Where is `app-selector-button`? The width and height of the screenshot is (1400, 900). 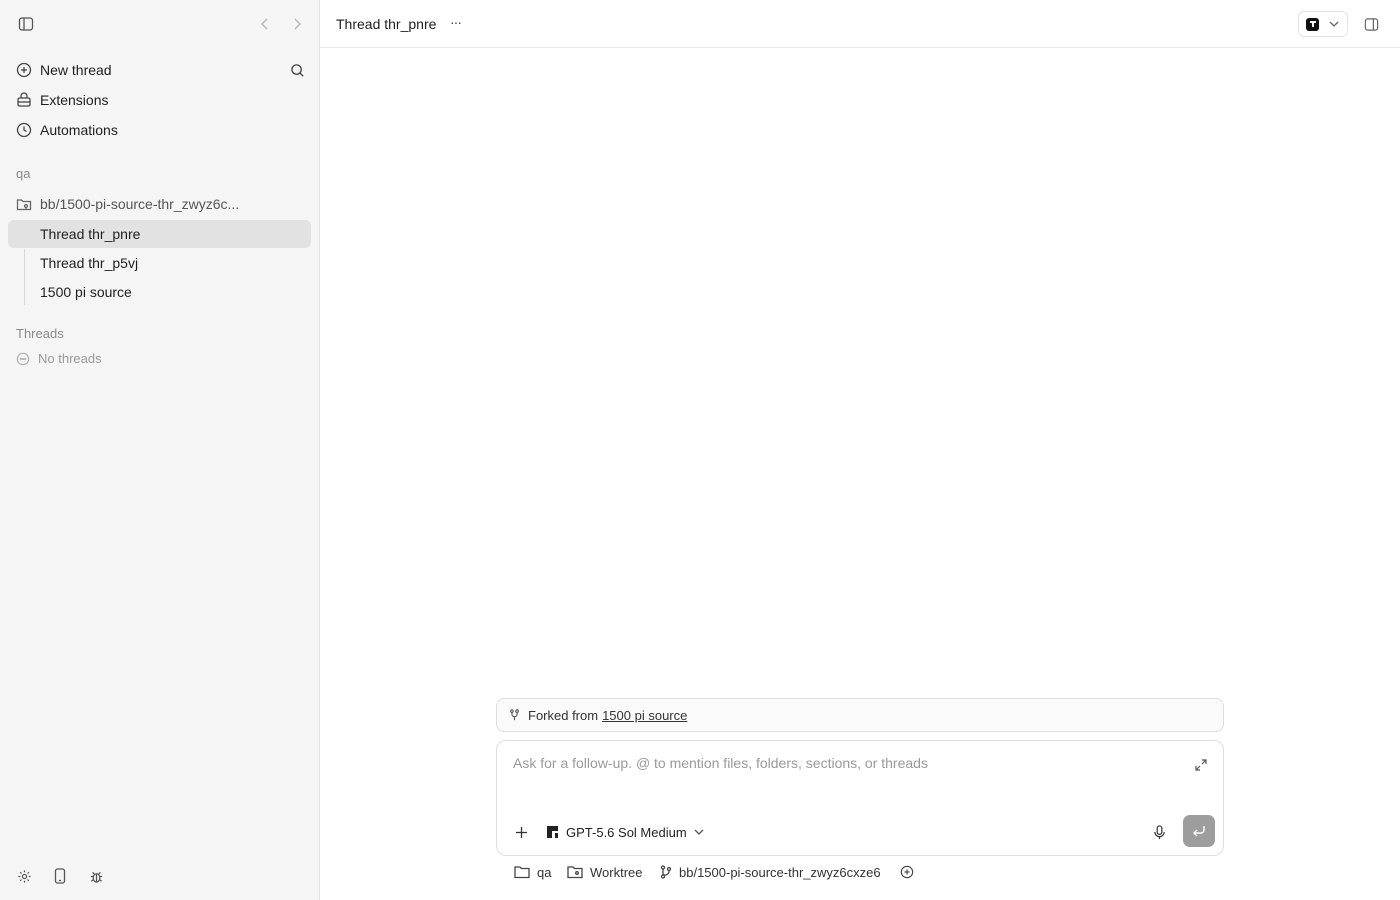 app-selector-button is located at coordinates (1323, 24).